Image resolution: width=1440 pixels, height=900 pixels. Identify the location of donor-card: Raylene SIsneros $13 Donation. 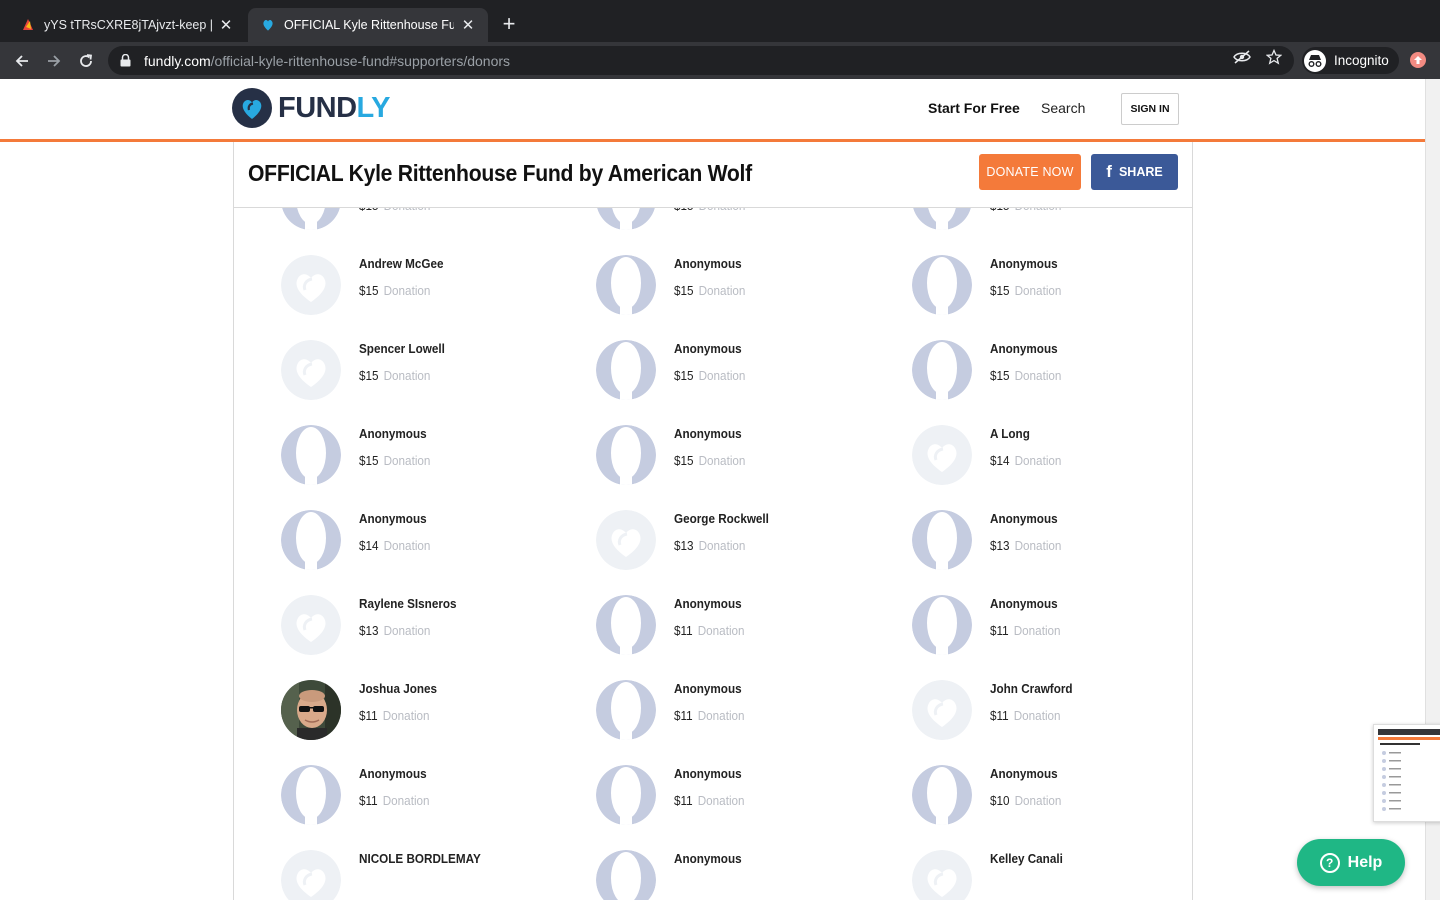
(431, 625).